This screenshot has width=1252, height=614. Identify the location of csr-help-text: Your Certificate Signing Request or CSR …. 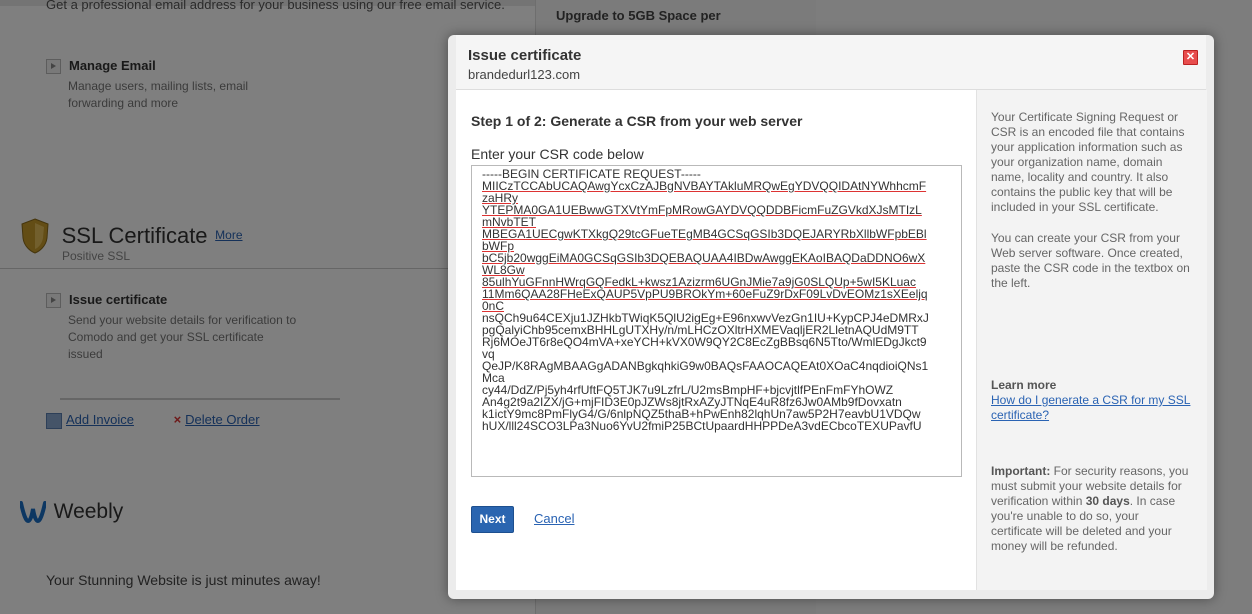
(1088, 162).